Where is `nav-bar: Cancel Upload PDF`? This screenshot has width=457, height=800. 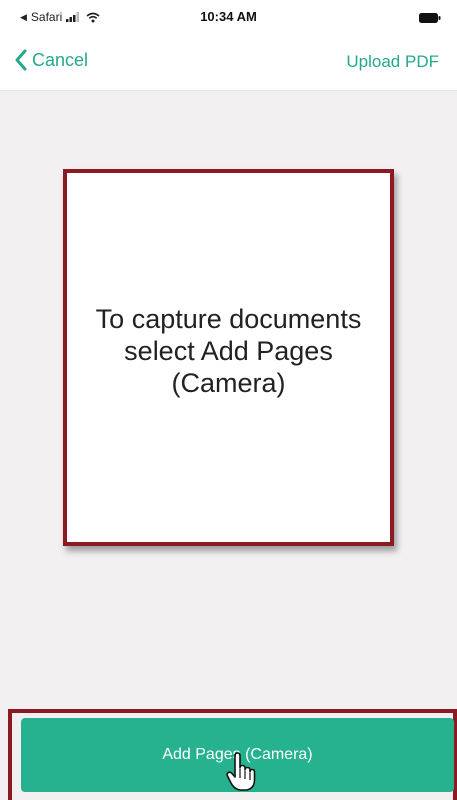 nav-bar: Cancel Upload PDF is located at coordinates (228, 62).